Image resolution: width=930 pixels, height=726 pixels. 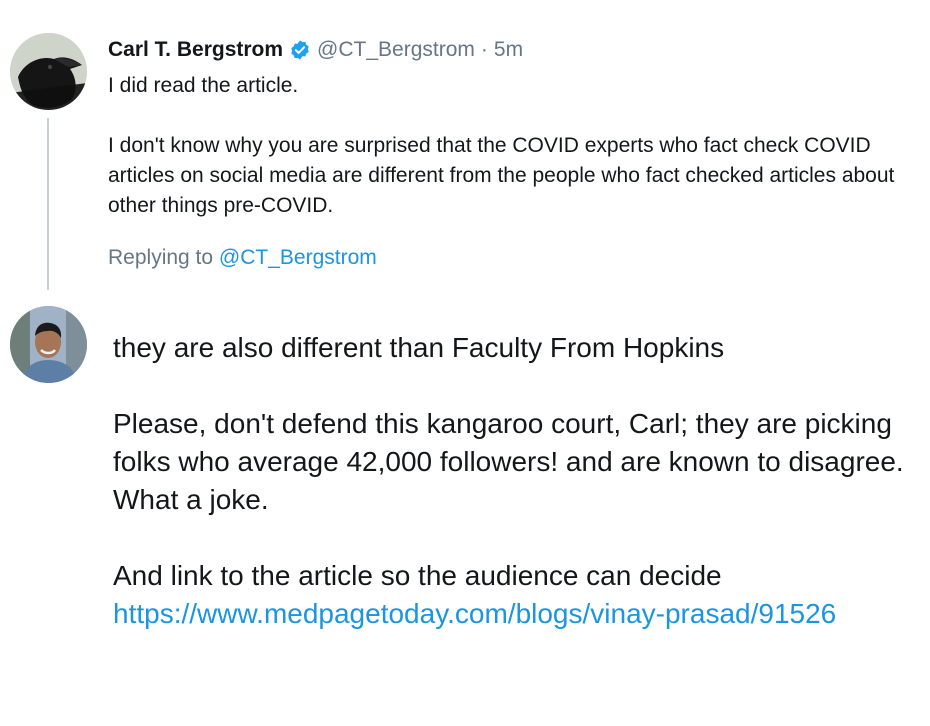 I want to click on replying-to: Replying to @CT_Bergstrom, so click(x=242, y=258).